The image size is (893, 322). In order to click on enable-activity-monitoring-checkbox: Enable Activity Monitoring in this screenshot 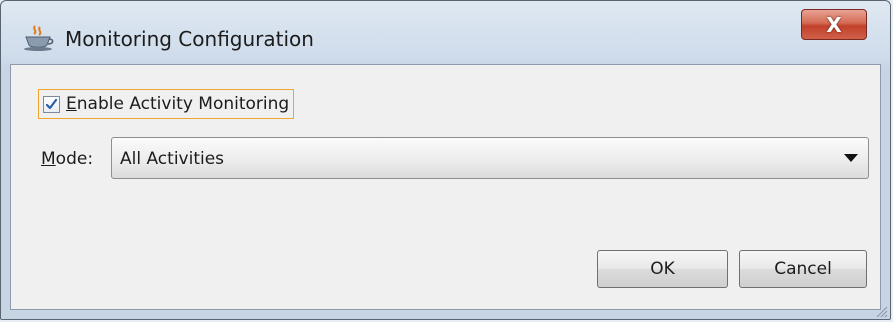, I will do `click(166, 104)`.